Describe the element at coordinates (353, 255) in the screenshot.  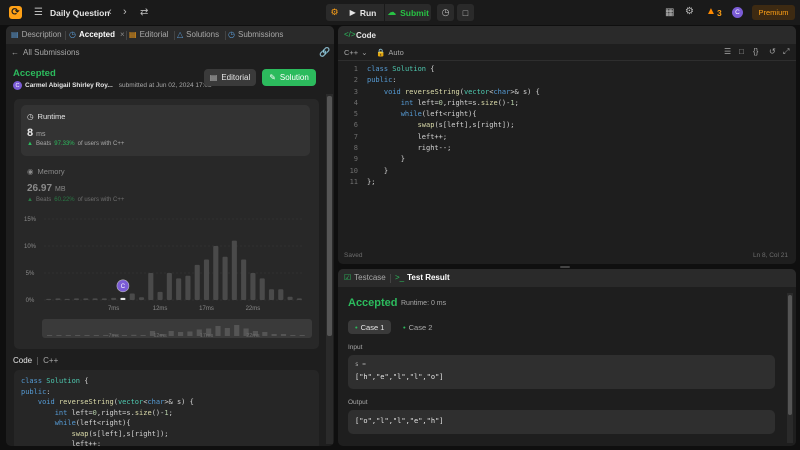
I see `saved-status: Saved` at that location.